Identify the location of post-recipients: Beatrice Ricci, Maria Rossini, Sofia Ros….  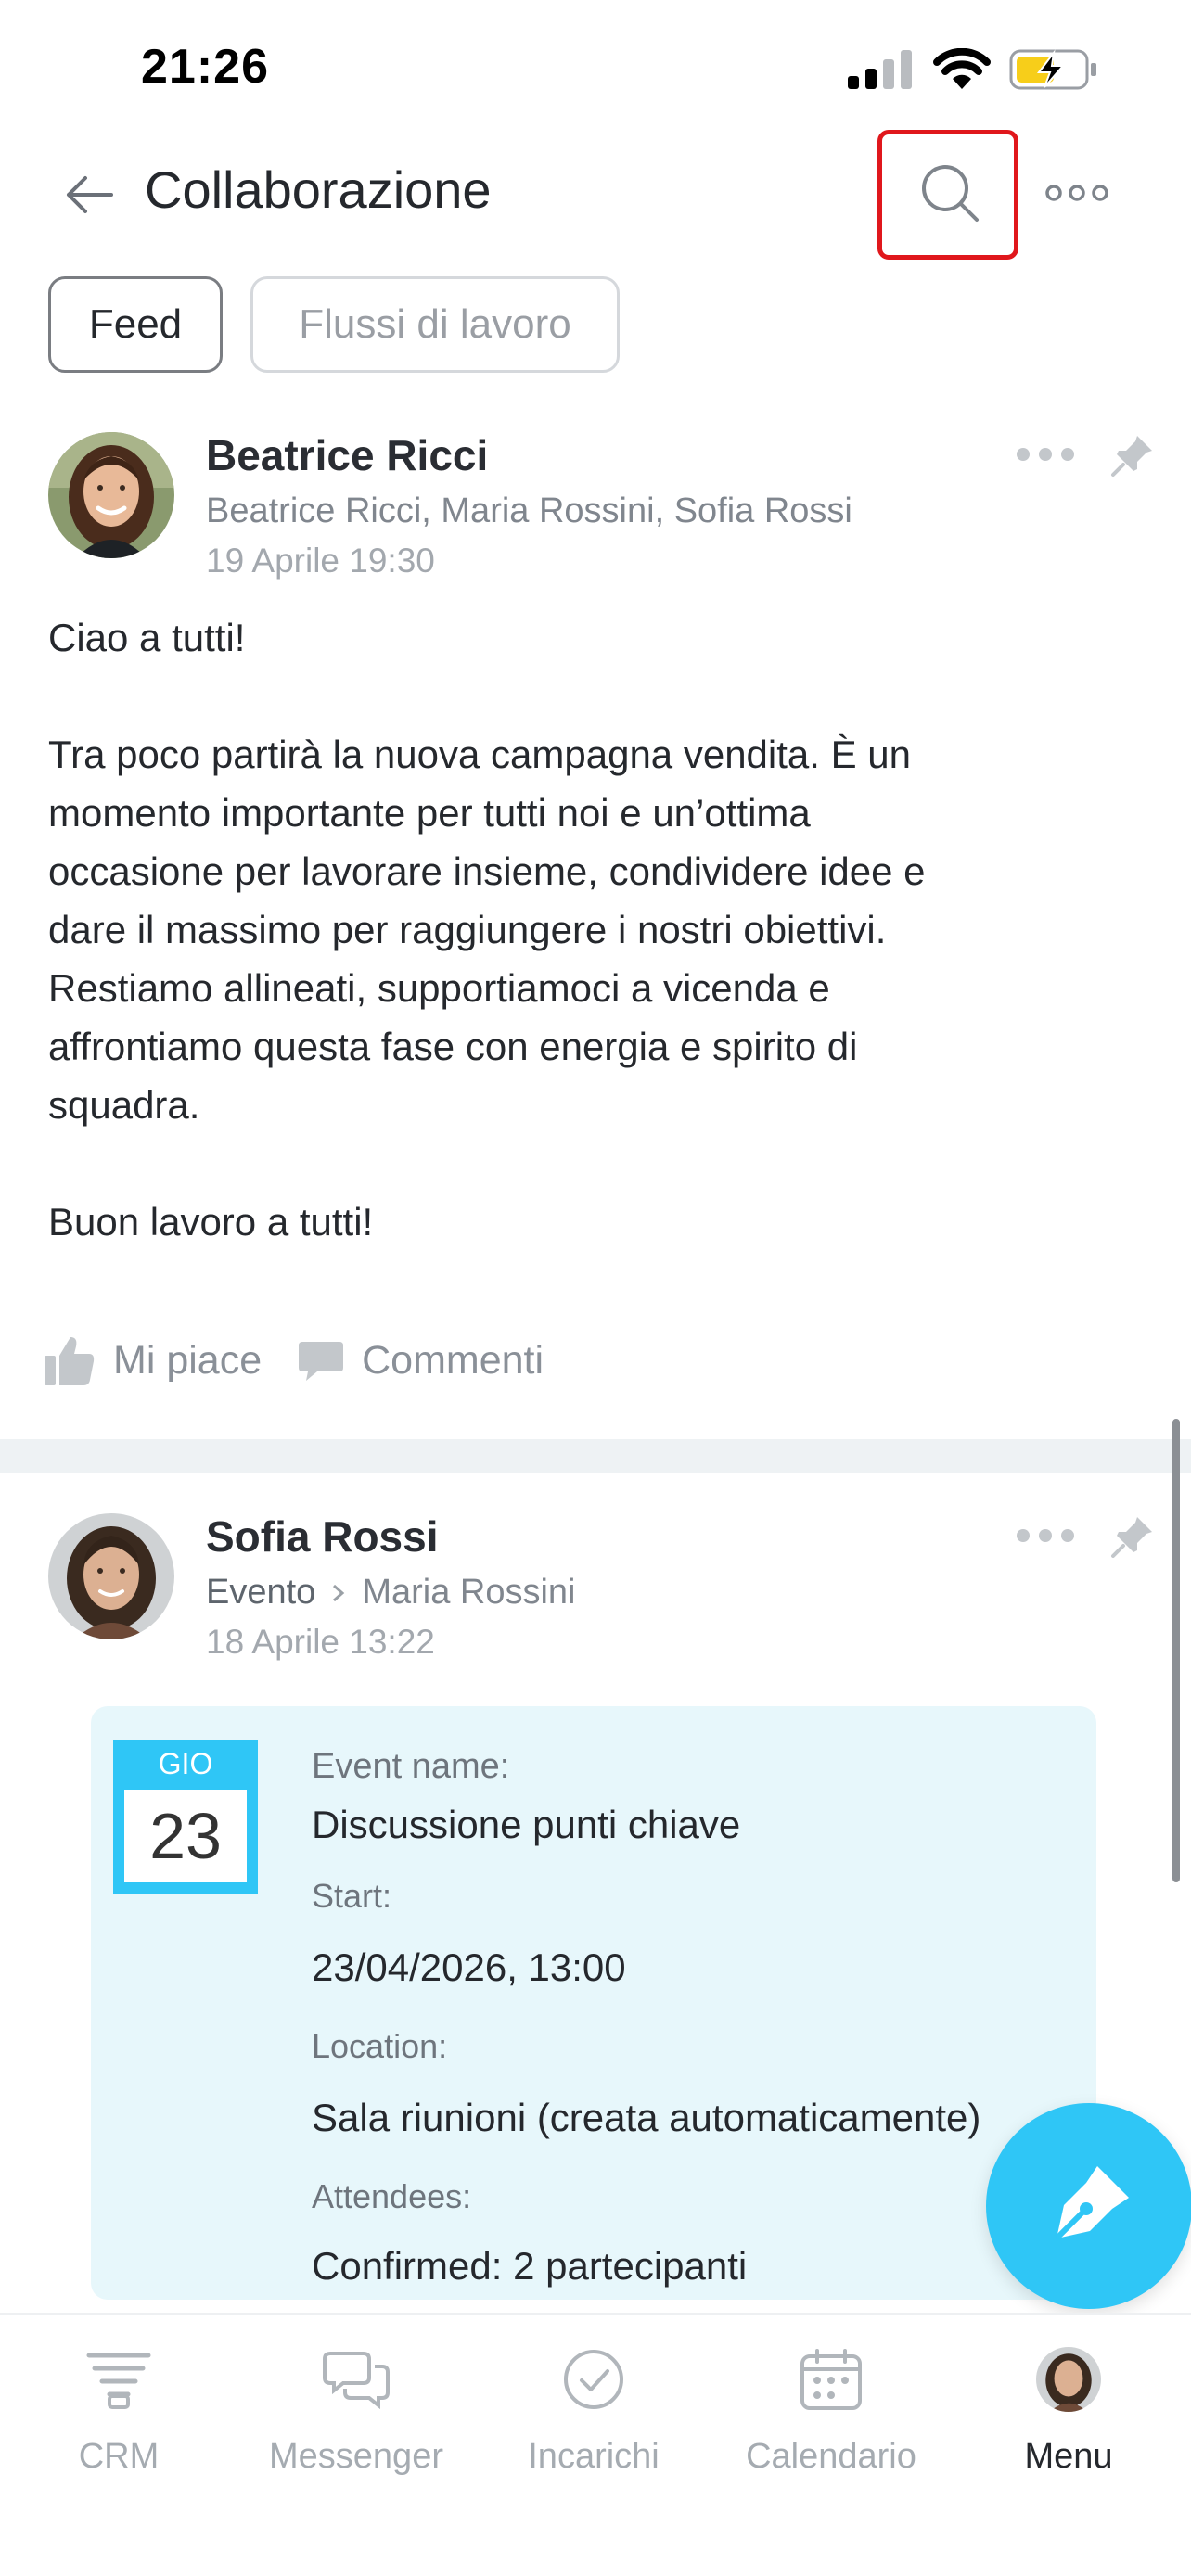
(529, 511).